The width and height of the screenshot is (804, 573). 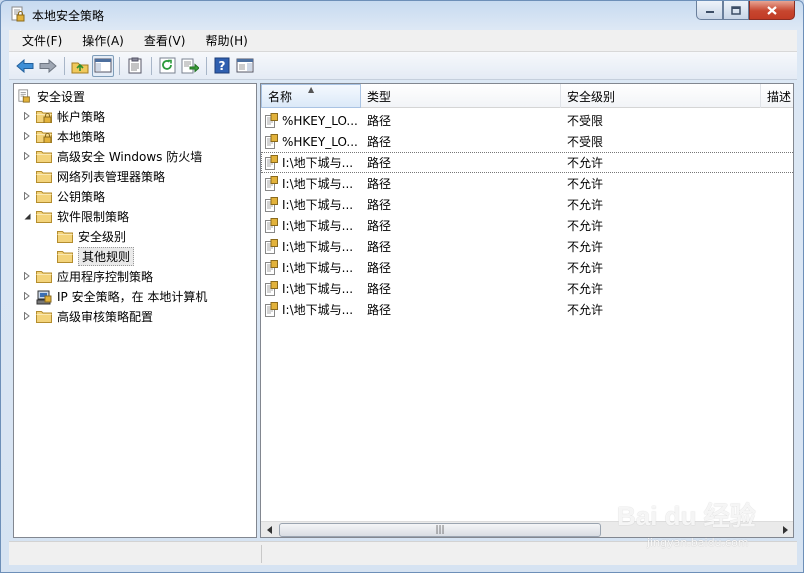 I want to click on status-separator, so click(x=261, y=554).